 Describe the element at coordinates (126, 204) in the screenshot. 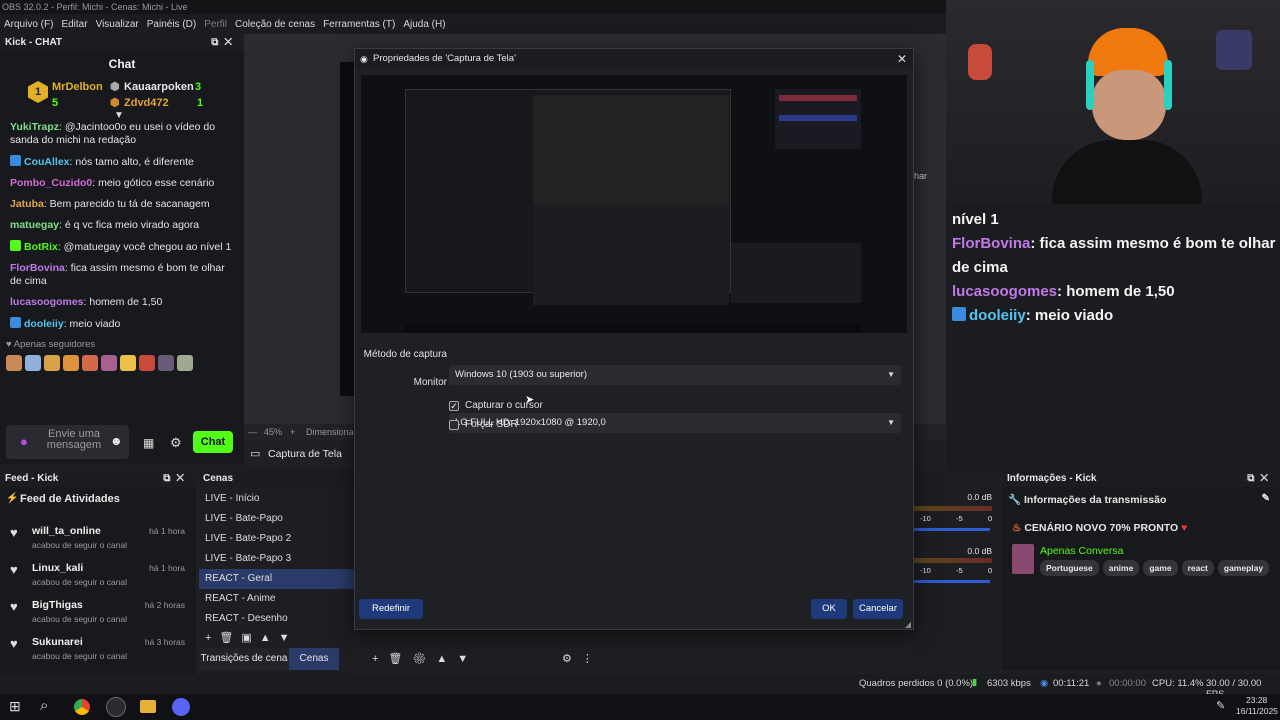

I see `chat-text: : Bem parecido tu tá de sacanagem` at that location.